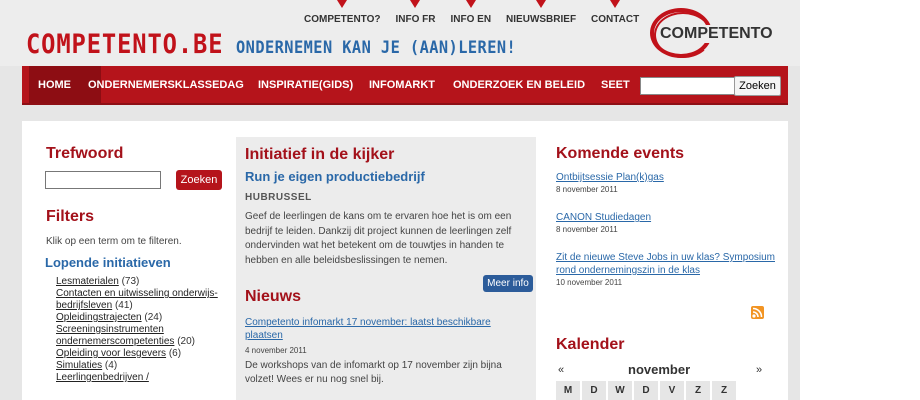 The image size is (920, 400). I want to click on event-link: Ontbijtsessie Plan(k)gas, so click(671, 177).